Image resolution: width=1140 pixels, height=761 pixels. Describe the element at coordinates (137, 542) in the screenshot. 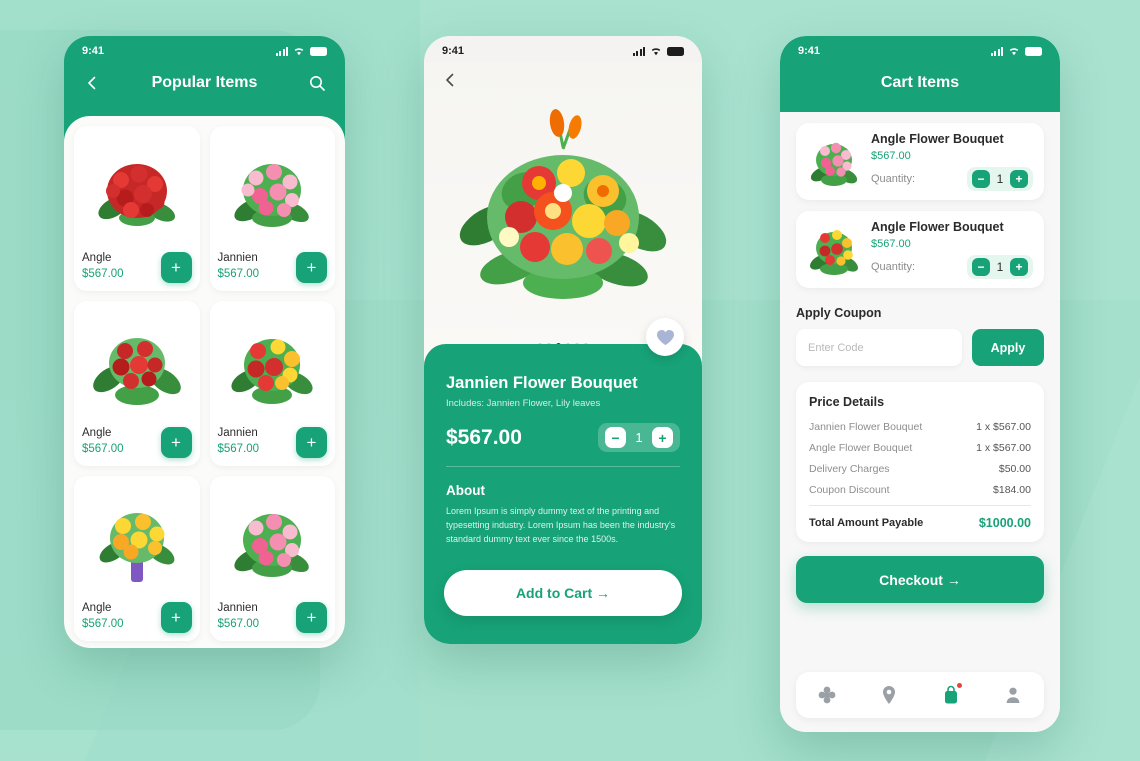

I see `yellow-purple-bouquet-image` at that location.